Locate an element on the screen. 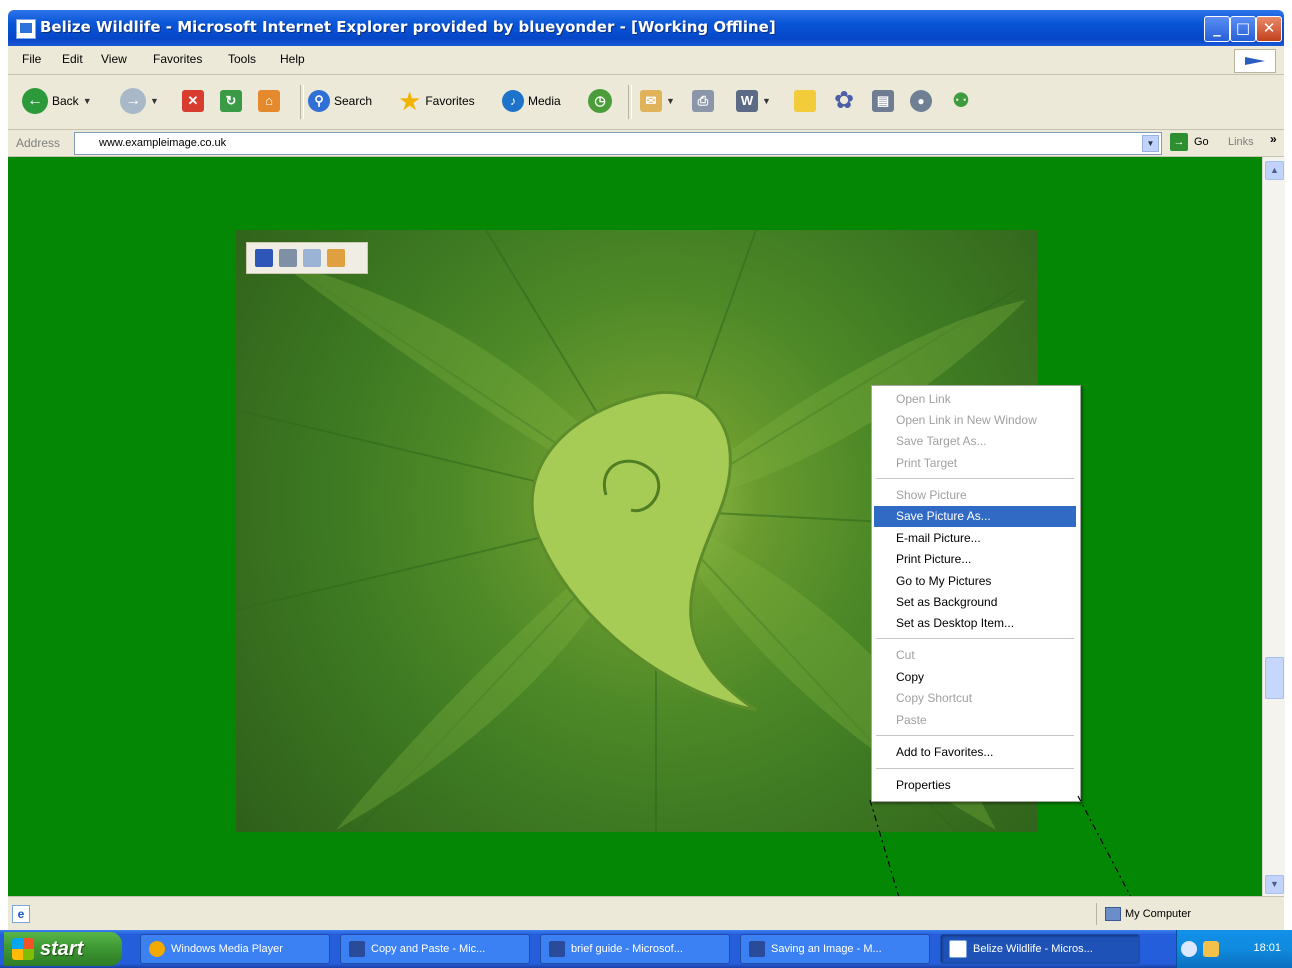 The height and width of the screenshot is (968, 1292). image-toolbar is located at coordinates (307, 258).